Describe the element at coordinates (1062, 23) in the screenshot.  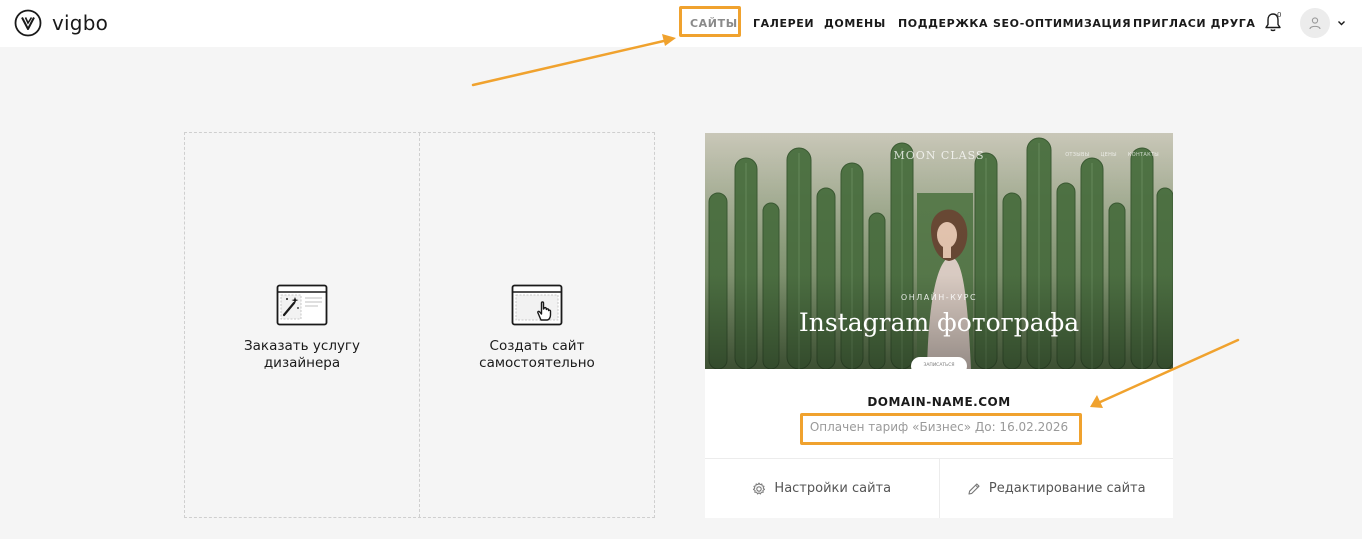
I see `nav-seo: SEO-оптимизация` at that location.